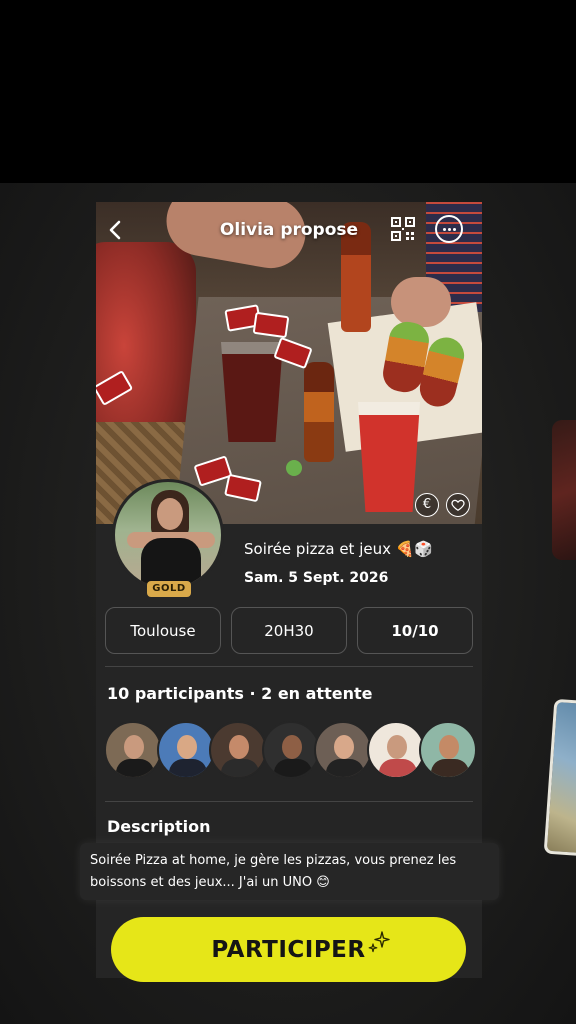  I want to click on top-bar: Olivia propose, so click(289, 230).